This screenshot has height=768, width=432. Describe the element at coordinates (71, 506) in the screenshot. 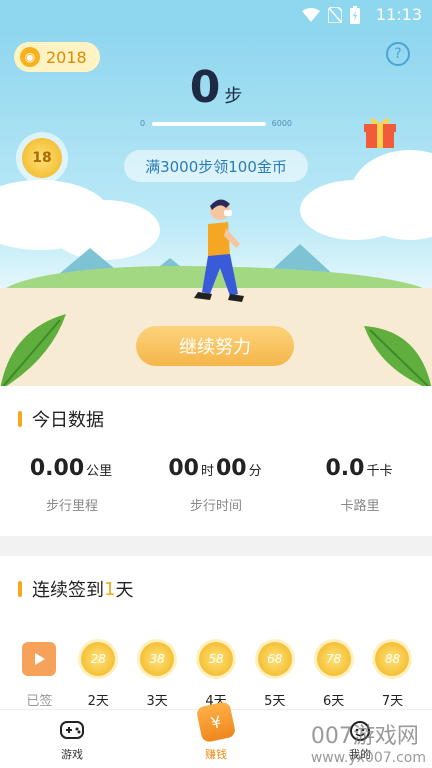

I see `distance-label: 步行里程` at that location.